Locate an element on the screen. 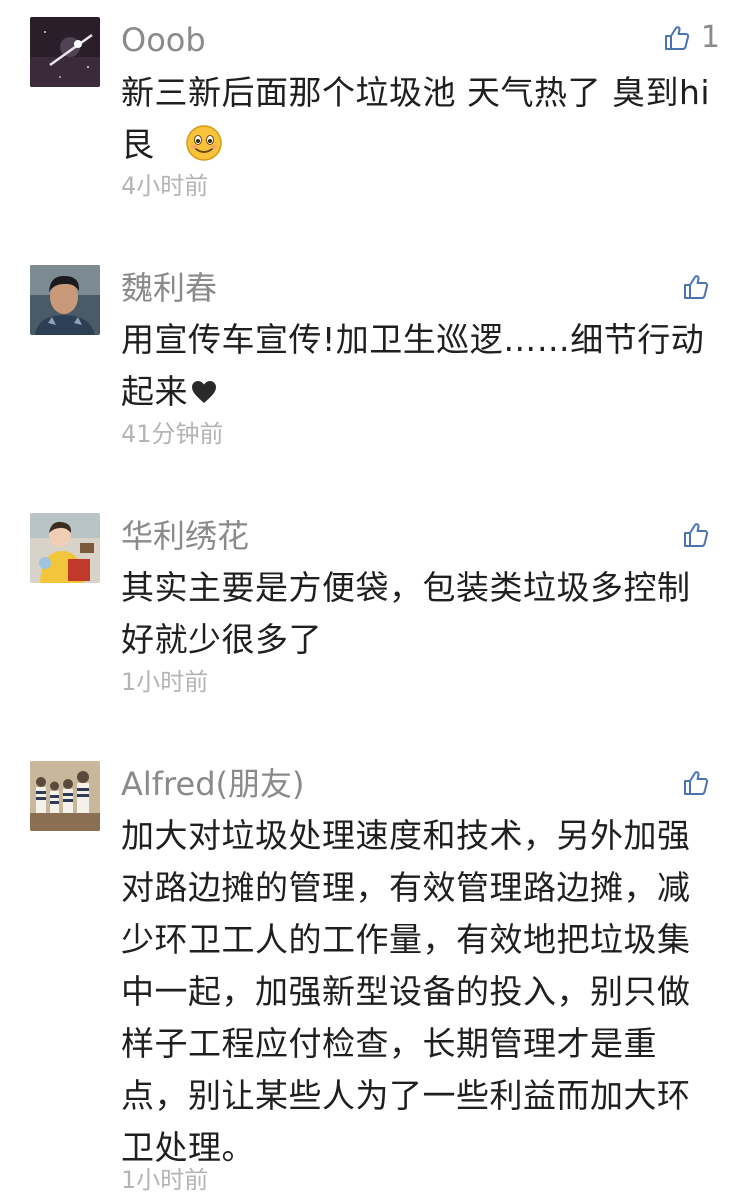 This screenshot has width=750, height=1195. comment-text: 用宣传车宣传!加卫生巡逻……细节行动起来 is located at coordinates (416, 366).